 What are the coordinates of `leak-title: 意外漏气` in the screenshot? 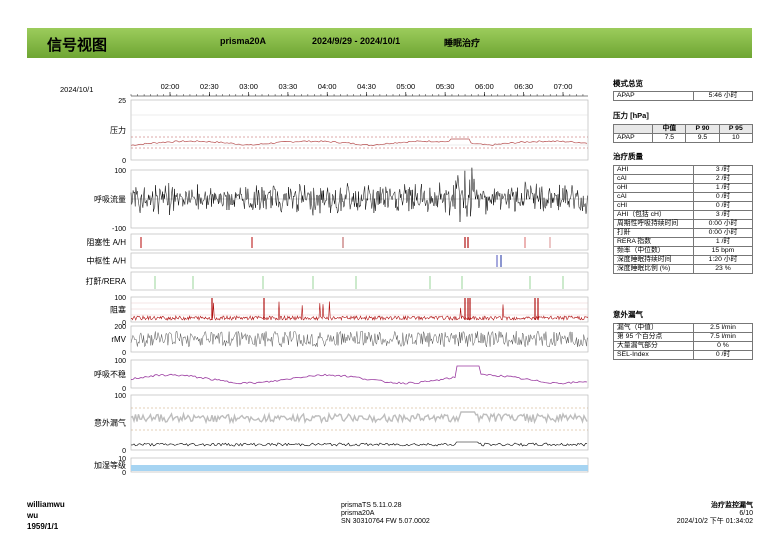 It's located at (628, 314).